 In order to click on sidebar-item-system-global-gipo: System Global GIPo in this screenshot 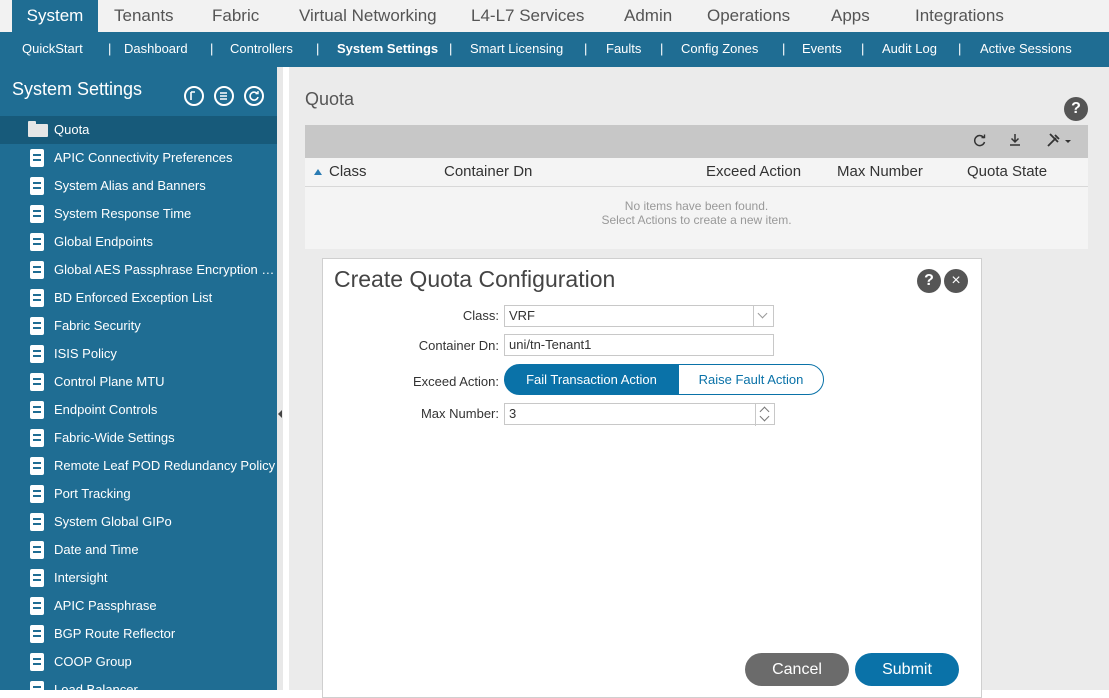, I will do `click(138, 522)`.